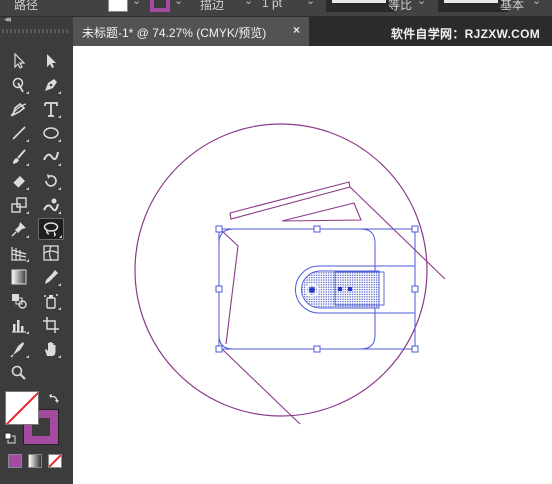 The image size is (552, 484). I want to click on none-mode-button, so click(55, 461).